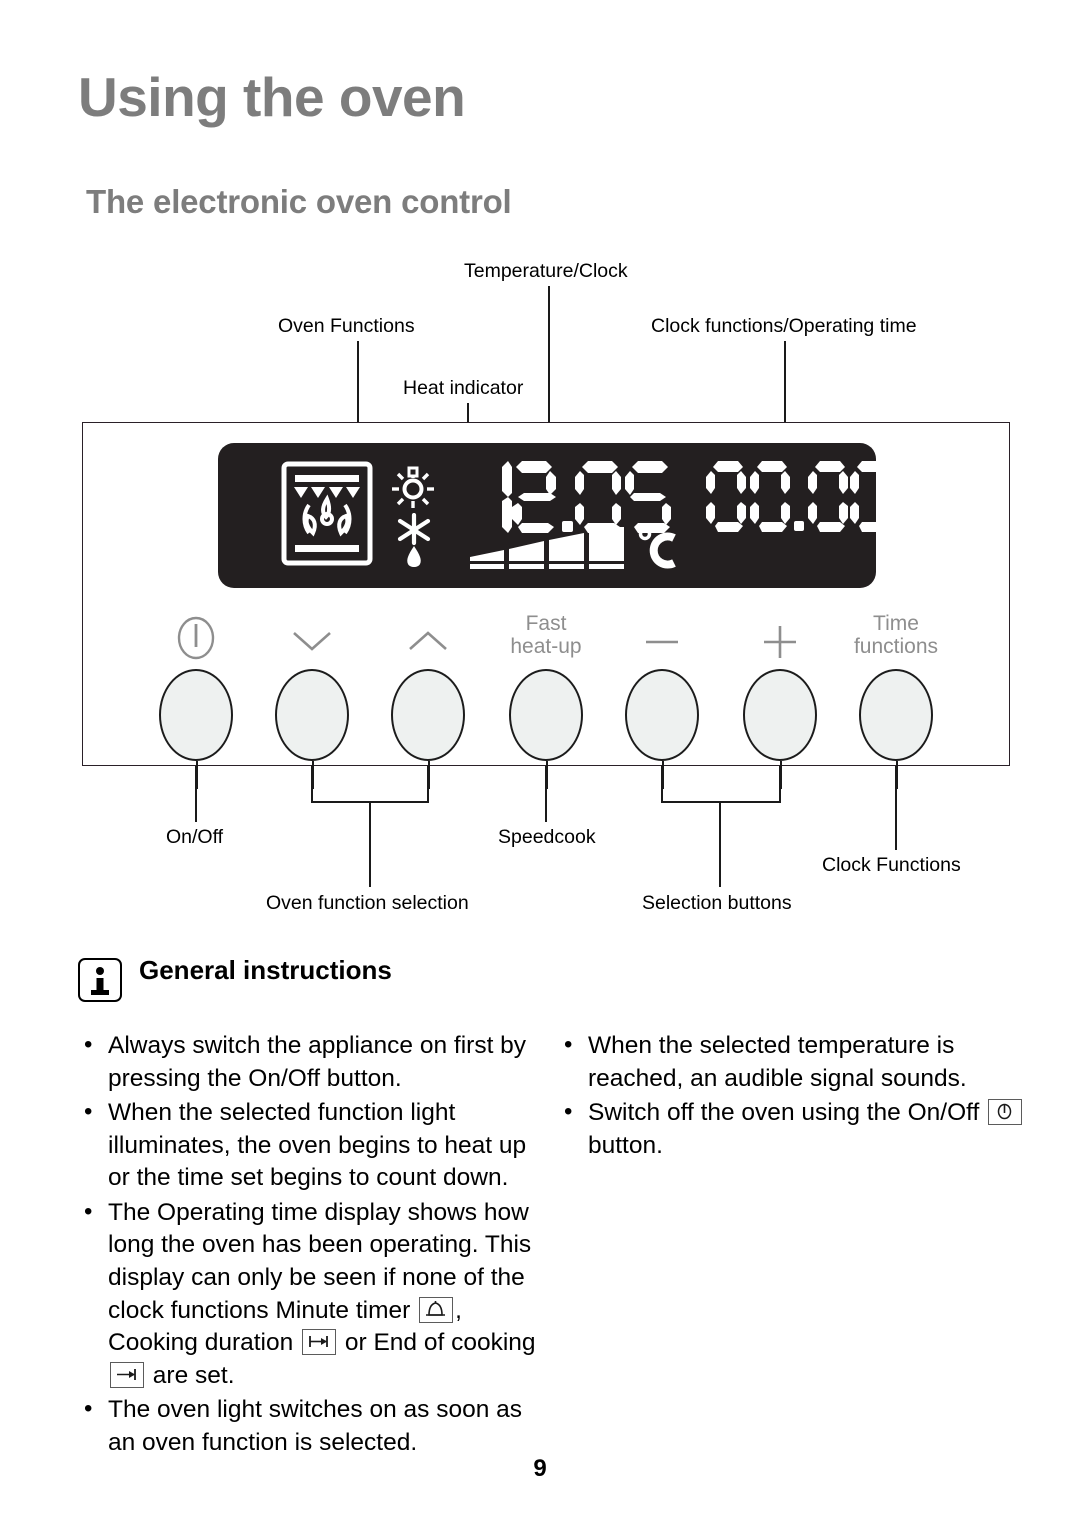  I want to click on fast-heat-up-label: Fast heat-up, so click(546, 635).